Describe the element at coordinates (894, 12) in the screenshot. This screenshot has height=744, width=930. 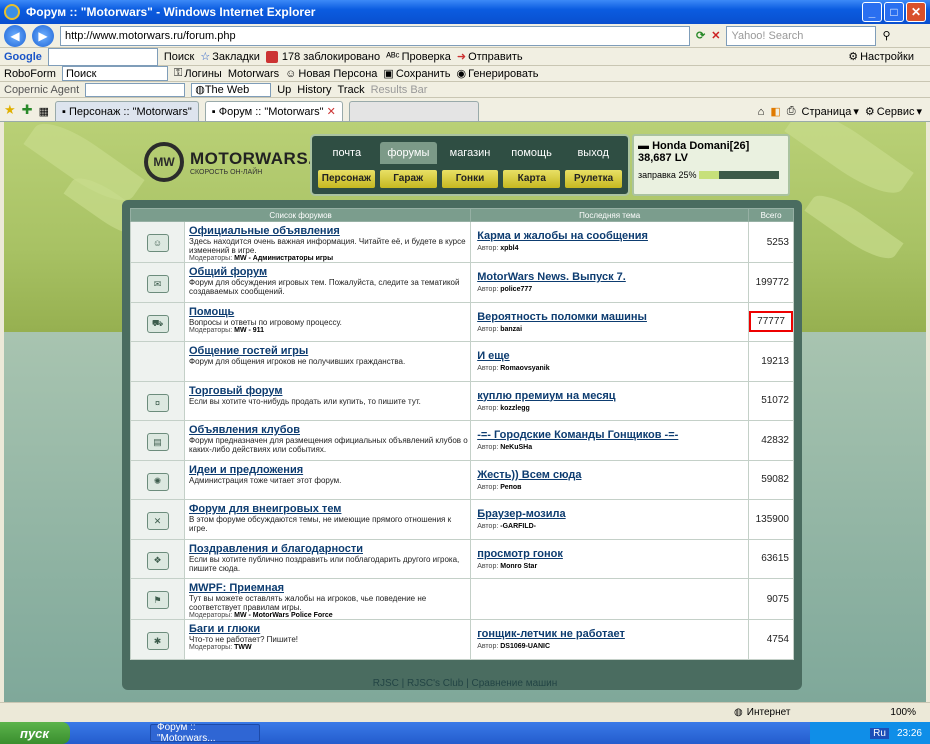
I see `maximize-icon: □` at that location.